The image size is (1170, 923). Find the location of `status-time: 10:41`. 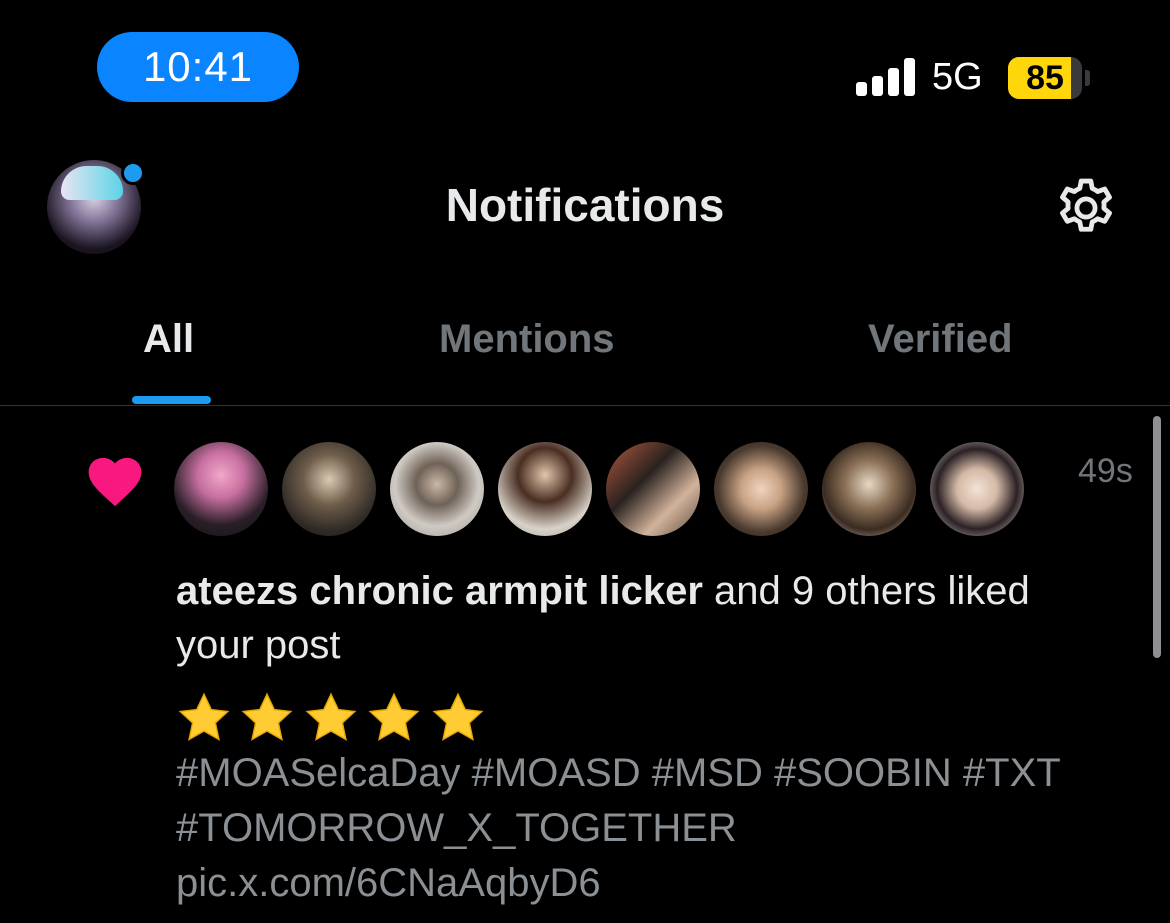

status-time: 10:41 is located at coordinates (198, 67).